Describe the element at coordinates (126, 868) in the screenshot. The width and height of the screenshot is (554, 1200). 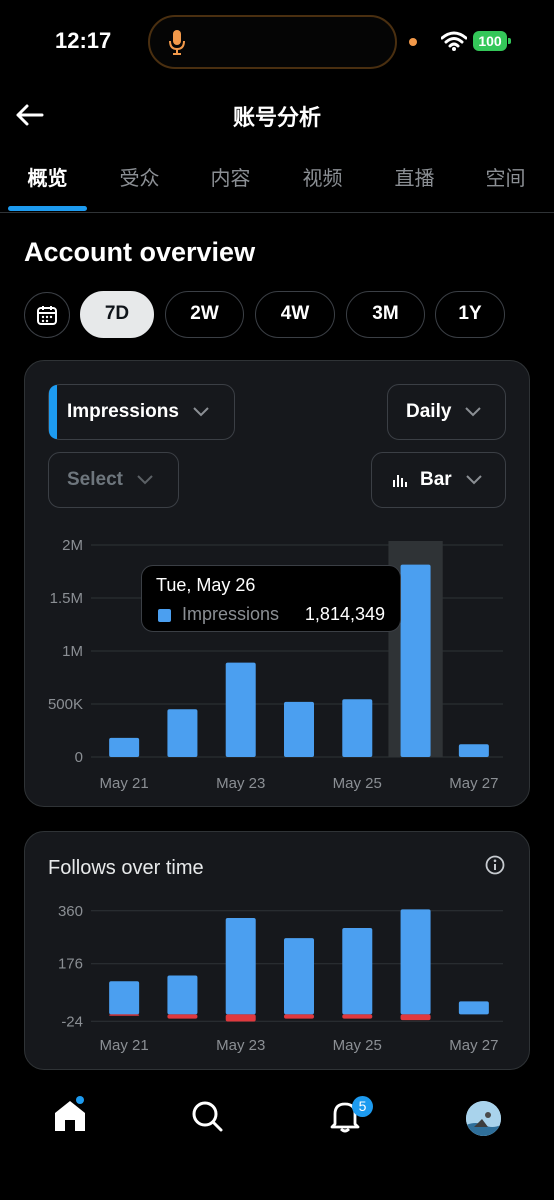
I see `follows-title: Follows over time` at that location.